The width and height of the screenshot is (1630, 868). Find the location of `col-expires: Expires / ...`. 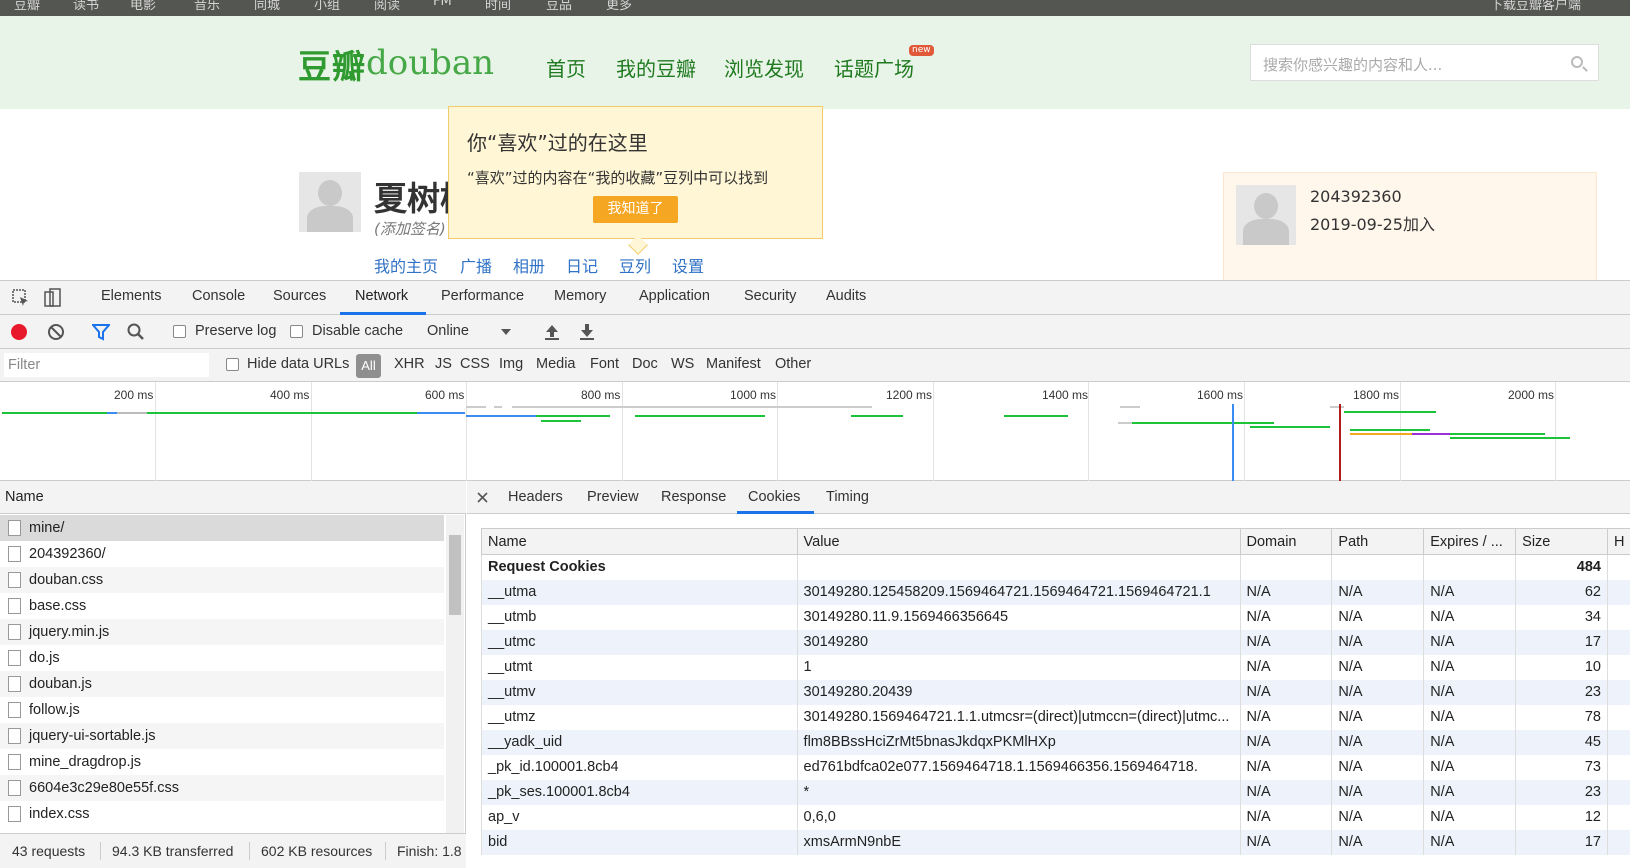

col-expires: Expires / ... is located at coordinates (1470, 542).